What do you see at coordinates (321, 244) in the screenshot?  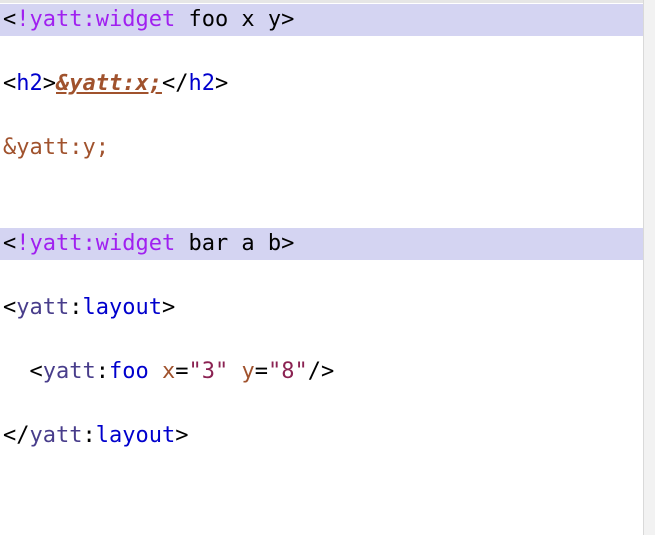 I see `highlighted-code-line: <!yatt:widget bar a b>` at bounding box center [321, 244].